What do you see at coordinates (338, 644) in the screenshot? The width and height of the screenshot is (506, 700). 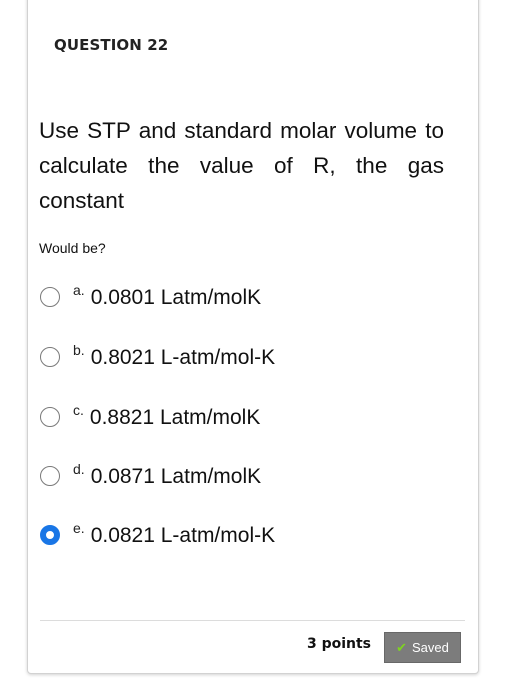 I see `points-label: 3 points` at bounding box center [338, 644].